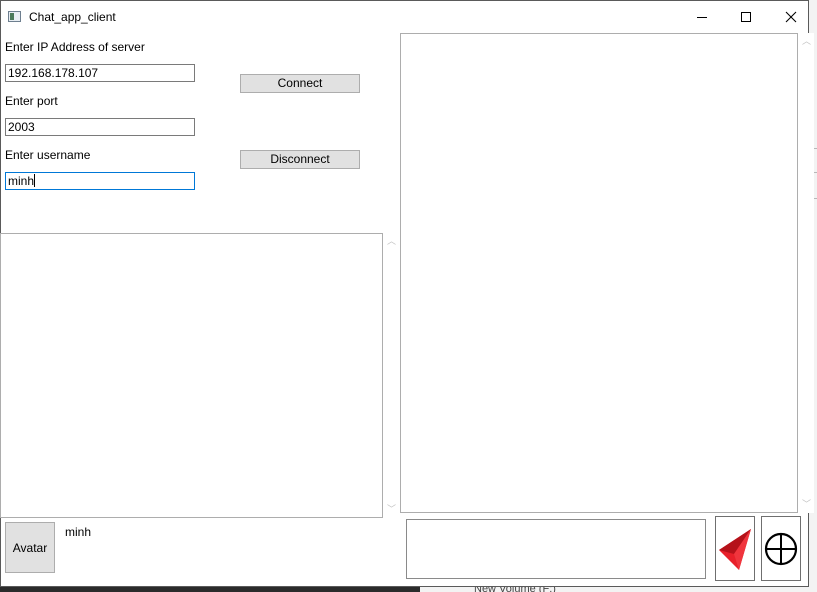 The image size is (817, 592). What do you see at coordinates (31, 101) in the screenshot?
I see `port-label: Enter port` at bounding box center [31, 101].